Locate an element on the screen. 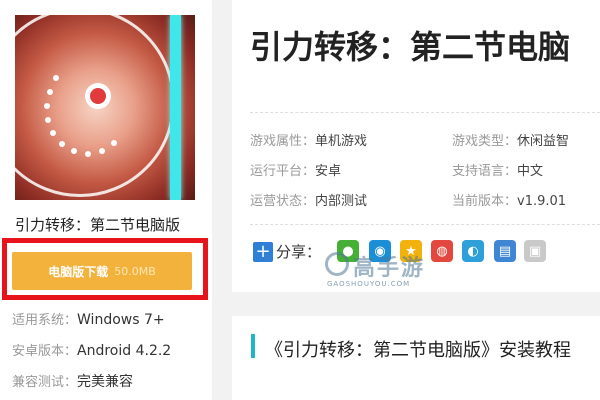  spec-row-android: 安卓版本：Android 4.2.2 is located at coordinates (91, 349).